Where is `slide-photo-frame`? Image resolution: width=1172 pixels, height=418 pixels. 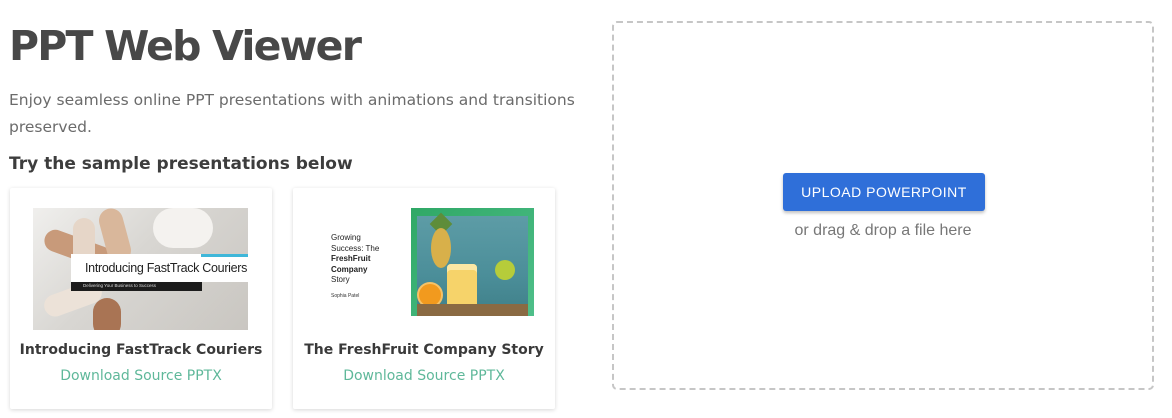 slide-photo-frame is located at coordinates (472, 262).